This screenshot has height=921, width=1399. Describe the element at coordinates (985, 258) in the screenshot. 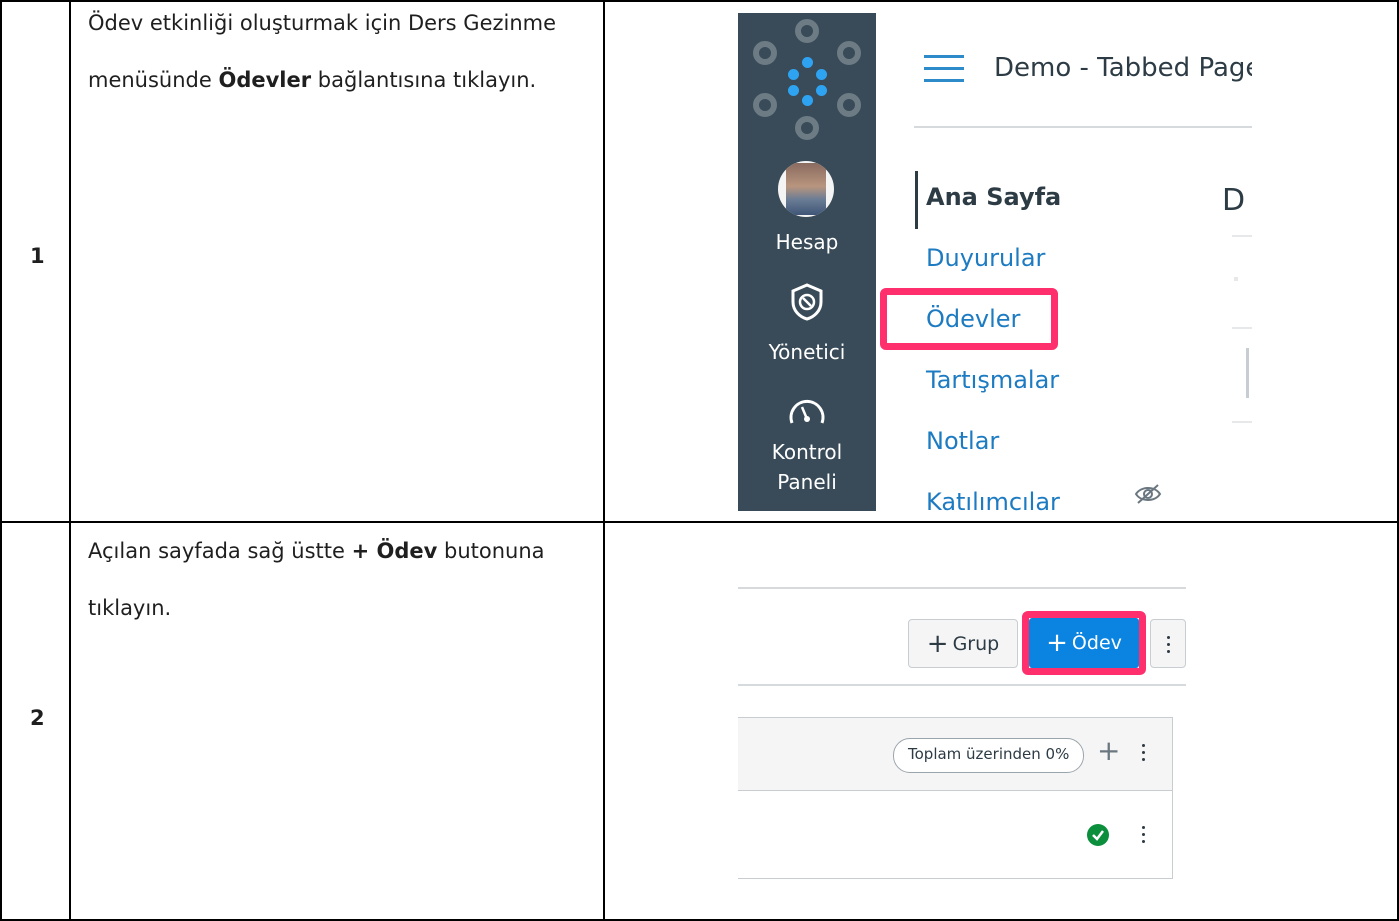

I see `course-nav-item-announcements: Duyurular` at that location.